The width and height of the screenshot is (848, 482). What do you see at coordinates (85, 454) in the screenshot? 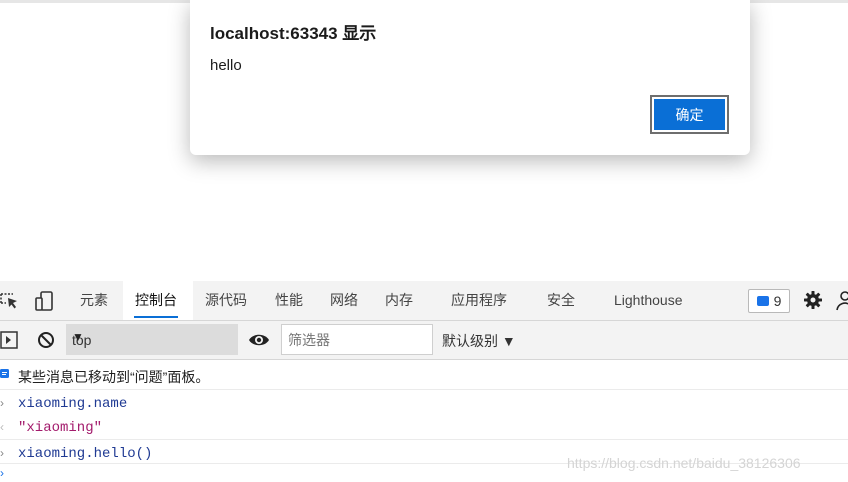
I see `console-input: xiaoming.hello()` at bounding box center [85, 454].